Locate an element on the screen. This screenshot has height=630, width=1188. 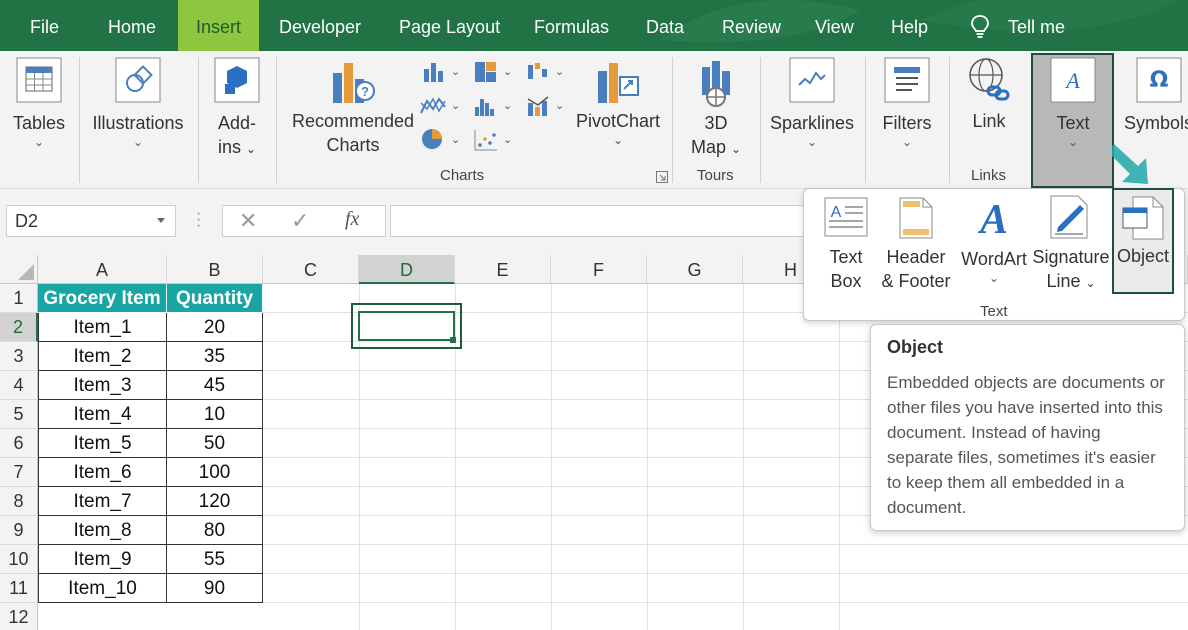
3d-map-button: 3D Map ⌄ is located at coordinates (716, 110).